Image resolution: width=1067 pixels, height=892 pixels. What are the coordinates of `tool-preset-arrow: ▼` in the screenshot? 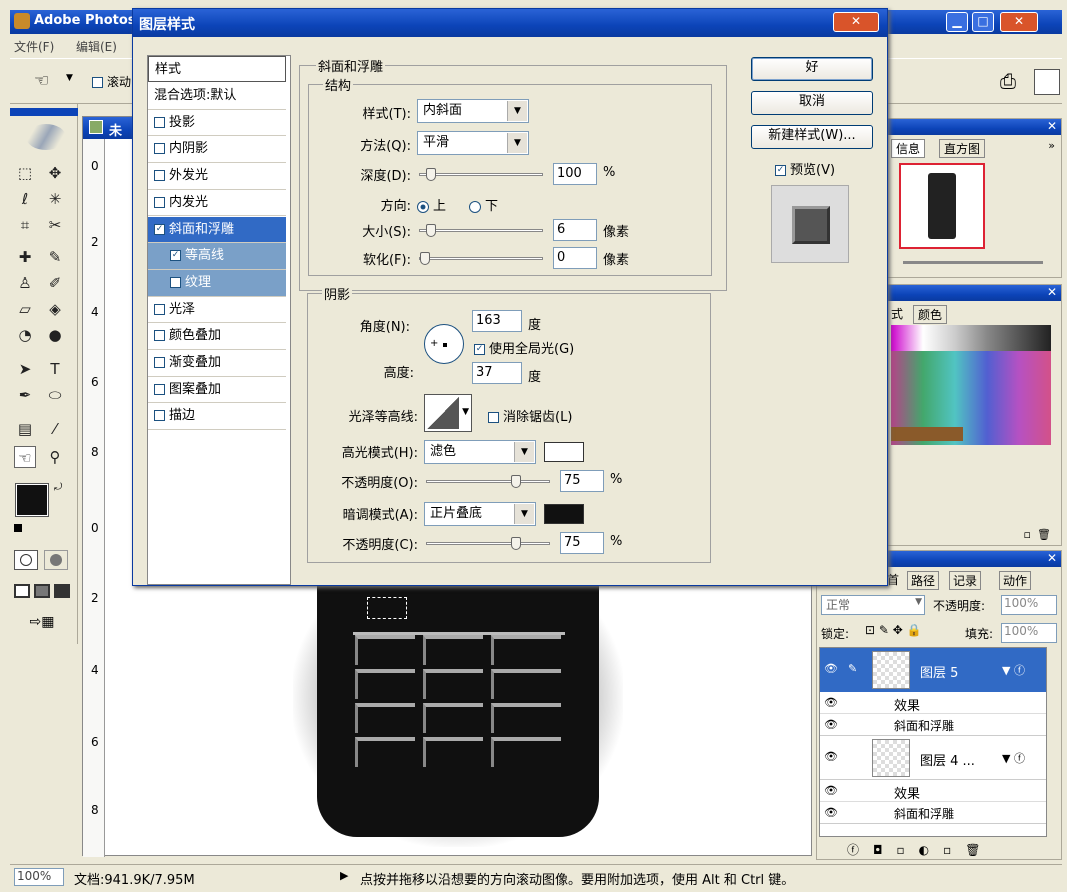 It's located at (69, 78).